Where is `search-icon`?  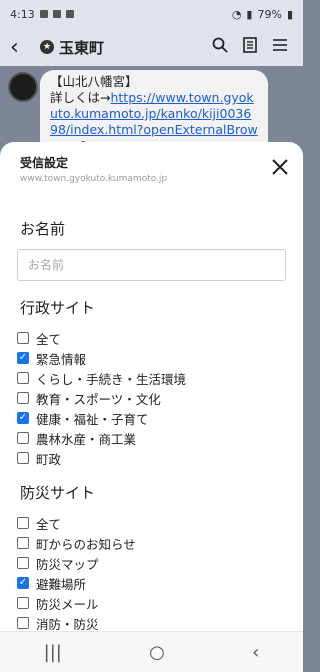 search-icon is located at coordinates (220, 47).